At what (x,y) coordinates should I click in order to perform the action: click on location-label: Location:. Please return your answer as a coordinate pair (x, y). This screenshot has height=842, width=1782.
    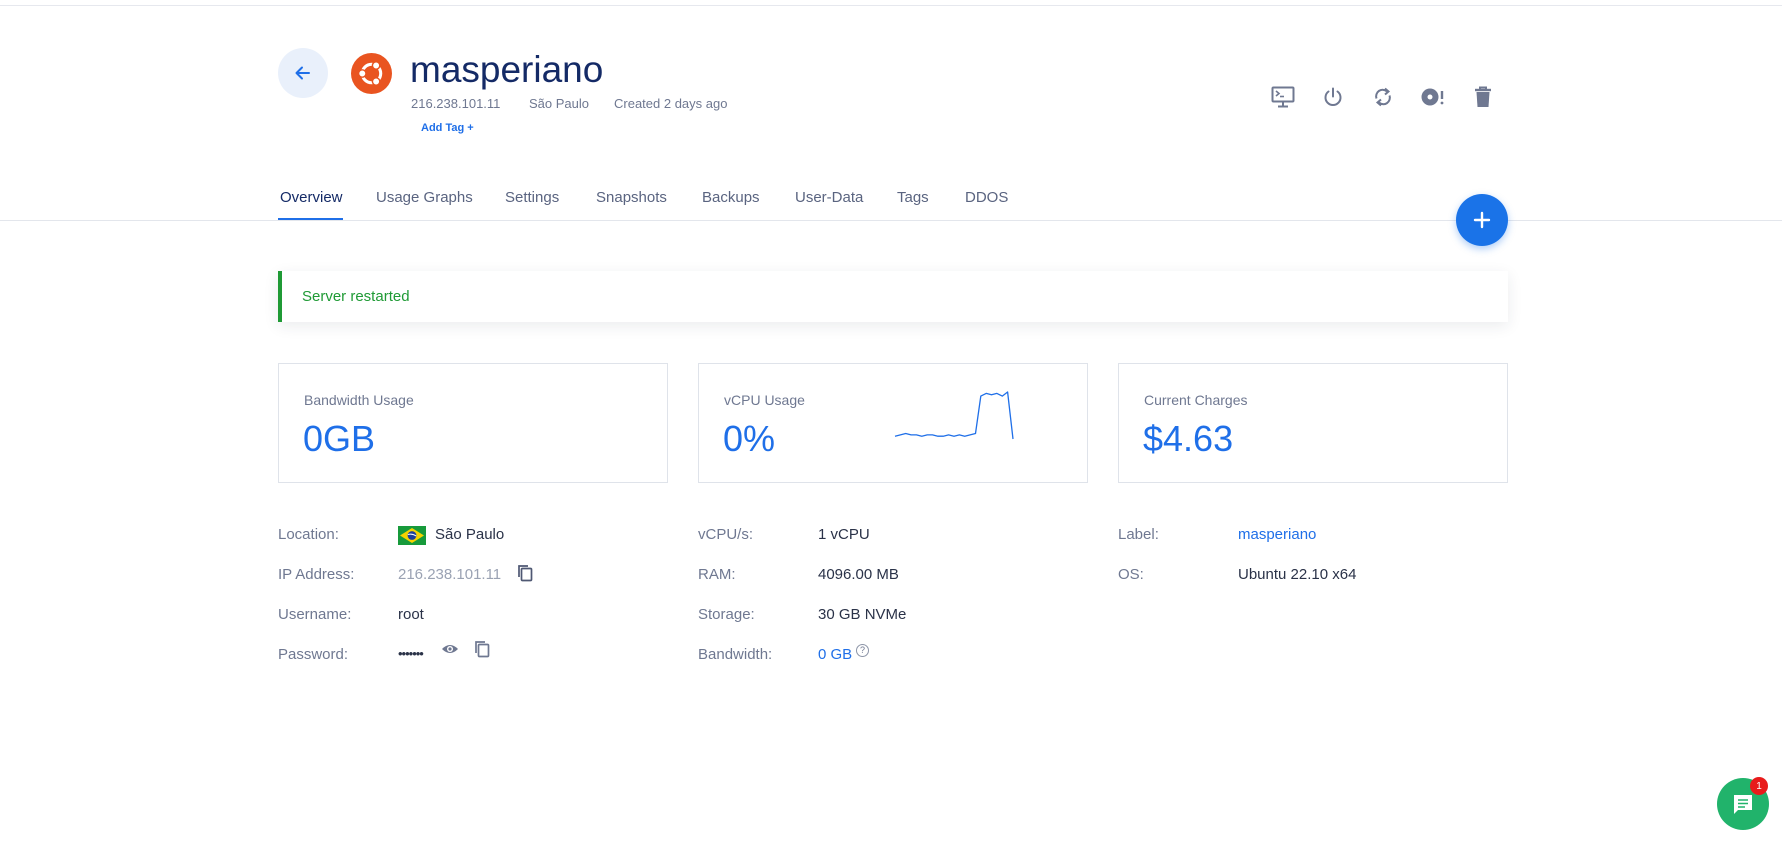
    Looking at the image, I should click on (308, 534).